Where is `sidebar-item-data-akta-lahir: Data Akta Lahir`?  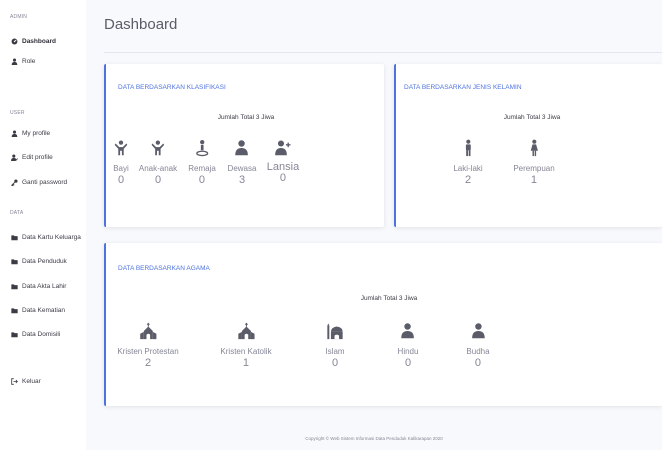 sidebar-item-data-akta-lahir: Data Akta Lahir is located at coordinates (38, 286).